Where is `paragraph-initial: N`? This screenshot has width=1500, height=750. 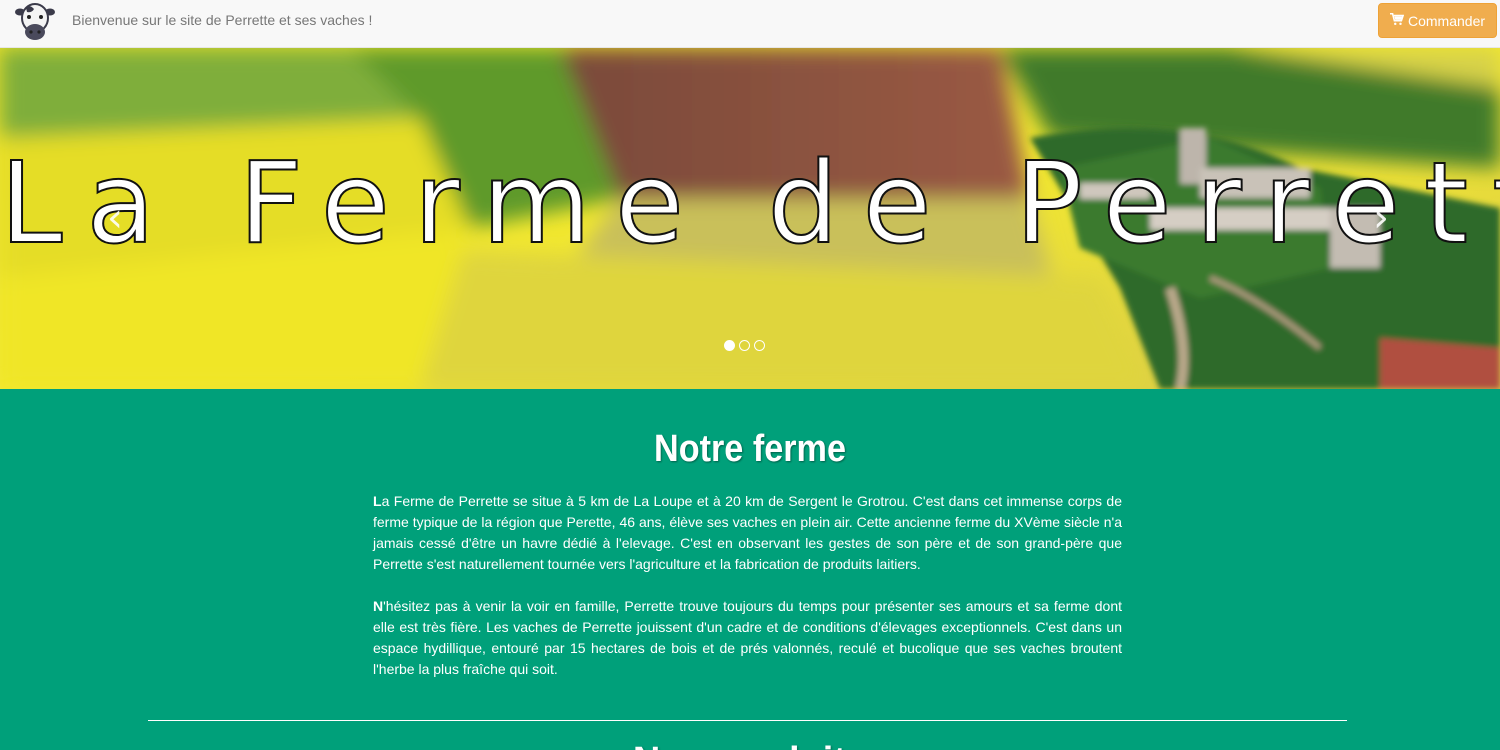
paragraph-initial: N is located at coordinates (378, 606).